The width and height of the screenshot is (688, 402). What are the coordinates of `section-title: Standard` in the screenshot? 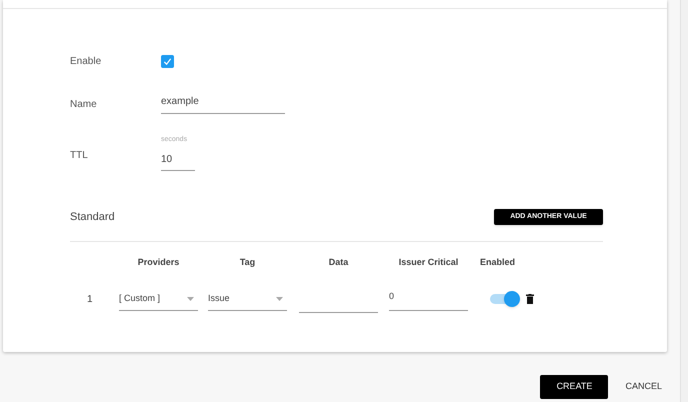 It's located at (92, 217).